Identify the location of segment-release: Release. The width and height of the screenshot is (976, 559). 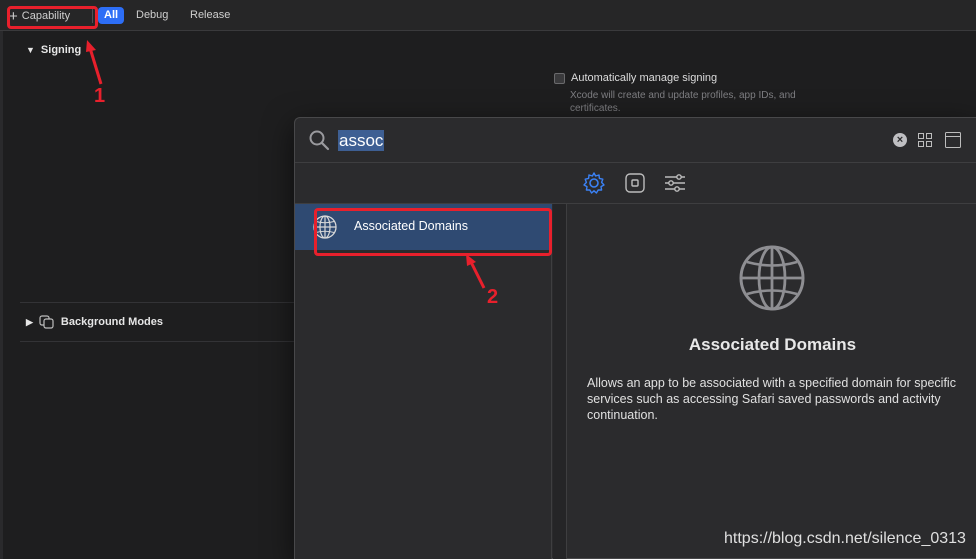
(210, 15).